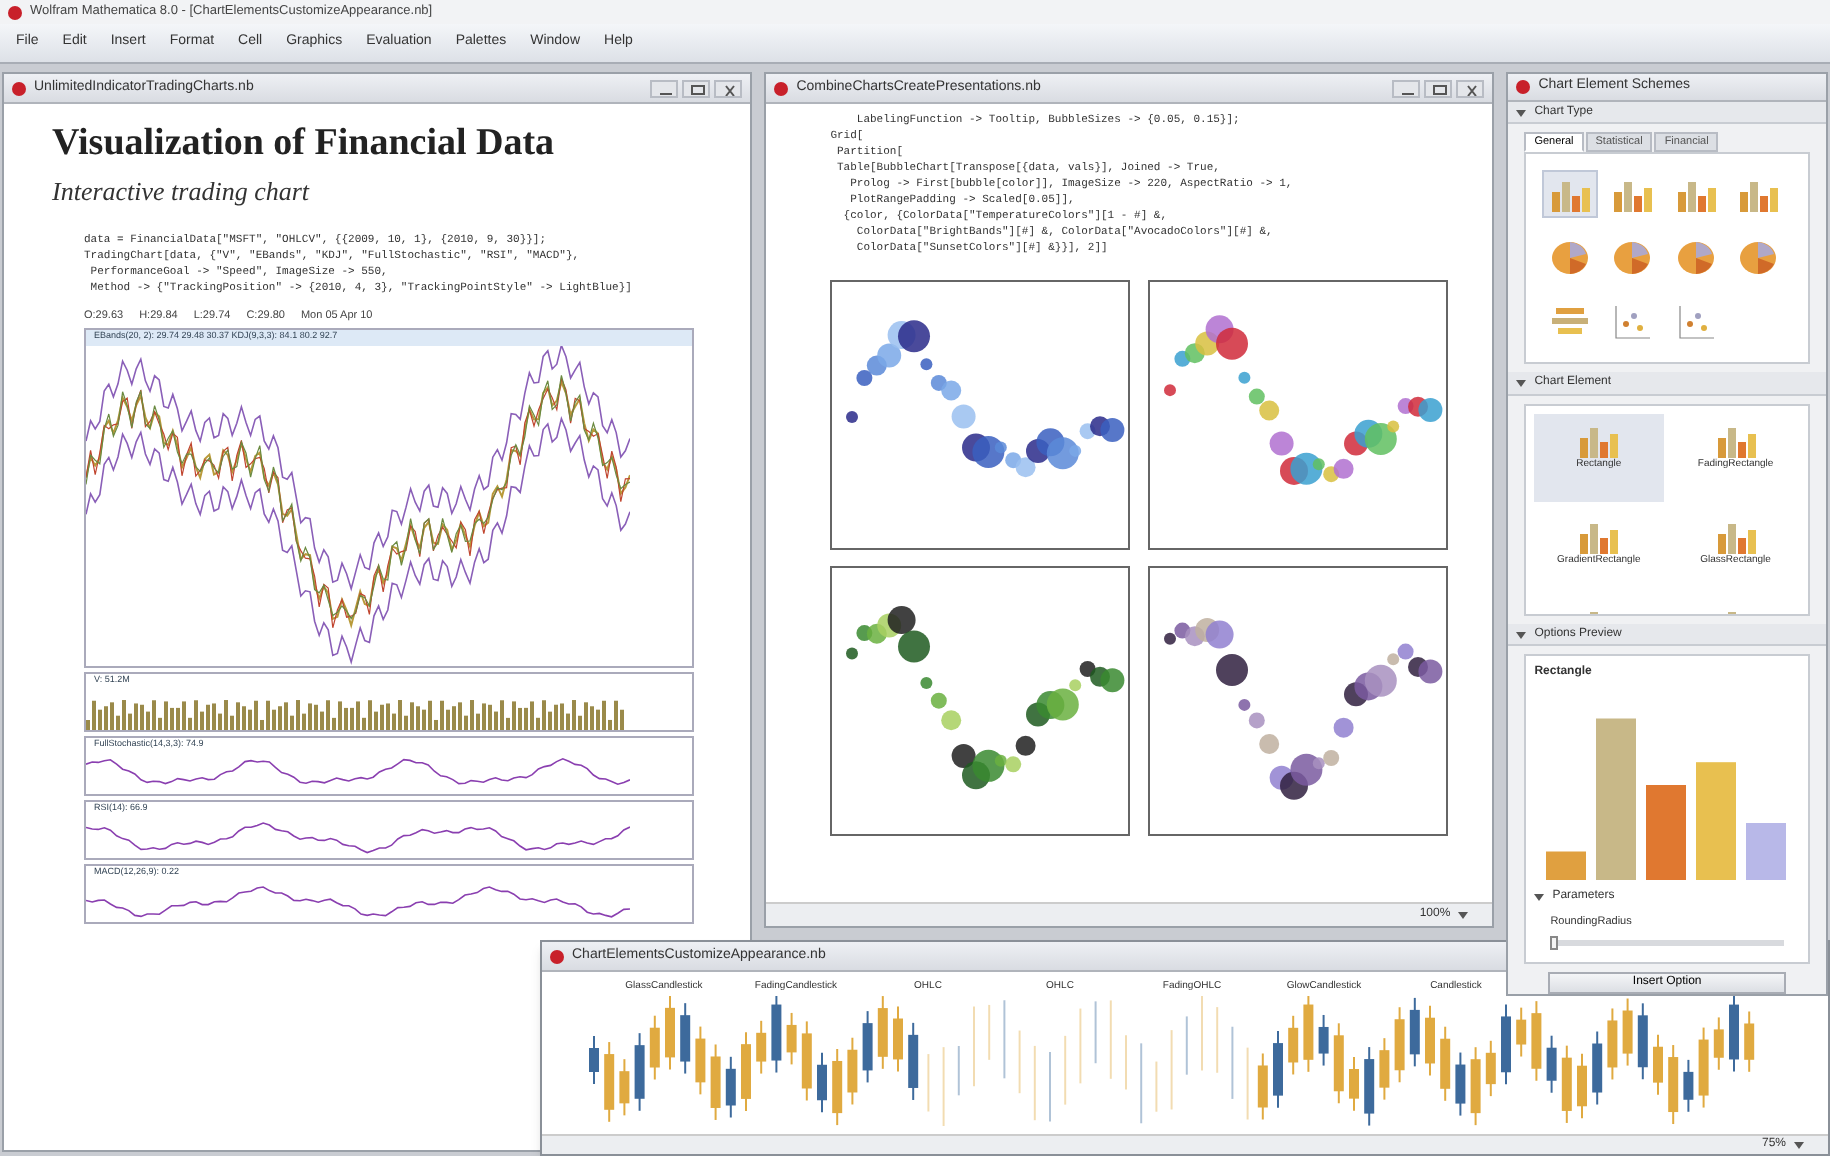 This screenshot has width=1830, height=1156. Describe the element at coordinates (1554, 942) in the screenshot. I see `slider-thumb` at that location.